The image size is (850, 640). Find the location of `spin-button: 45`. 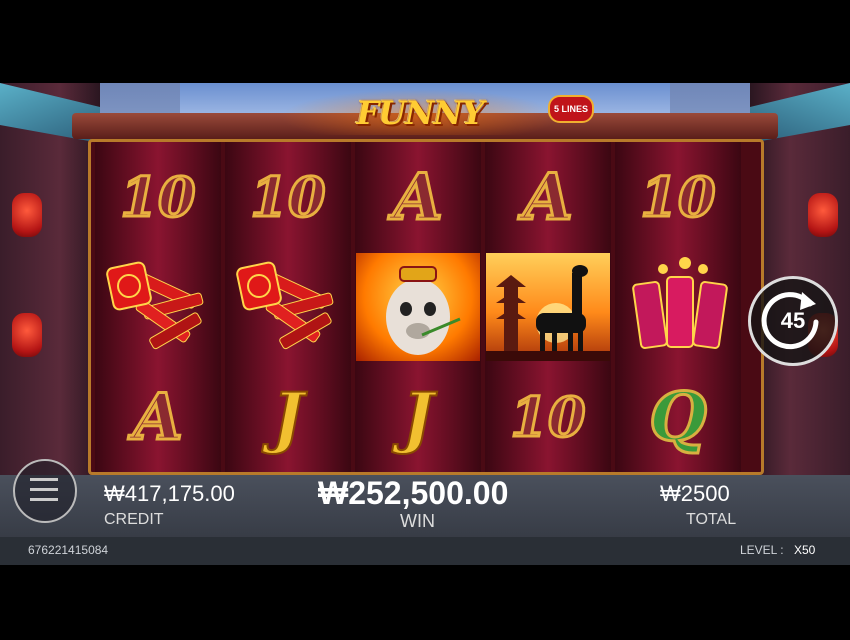

spin-button: 45 is located at coordinates (793, 321).